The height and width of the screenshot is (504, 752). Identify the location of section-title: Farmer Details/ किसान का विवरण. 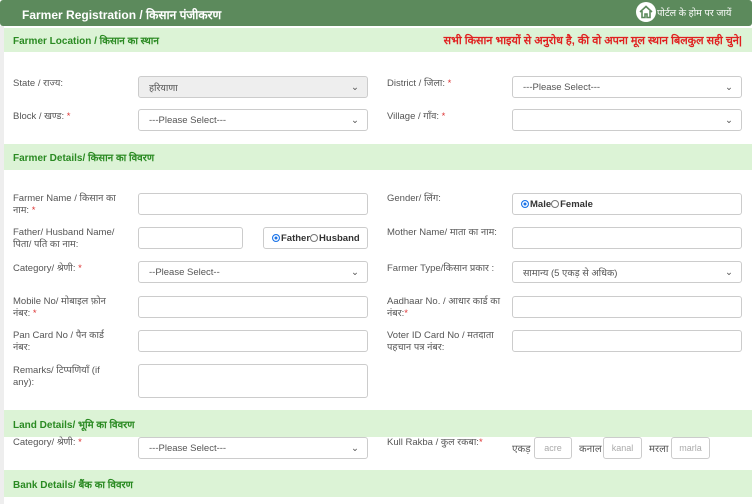
(84, 158).